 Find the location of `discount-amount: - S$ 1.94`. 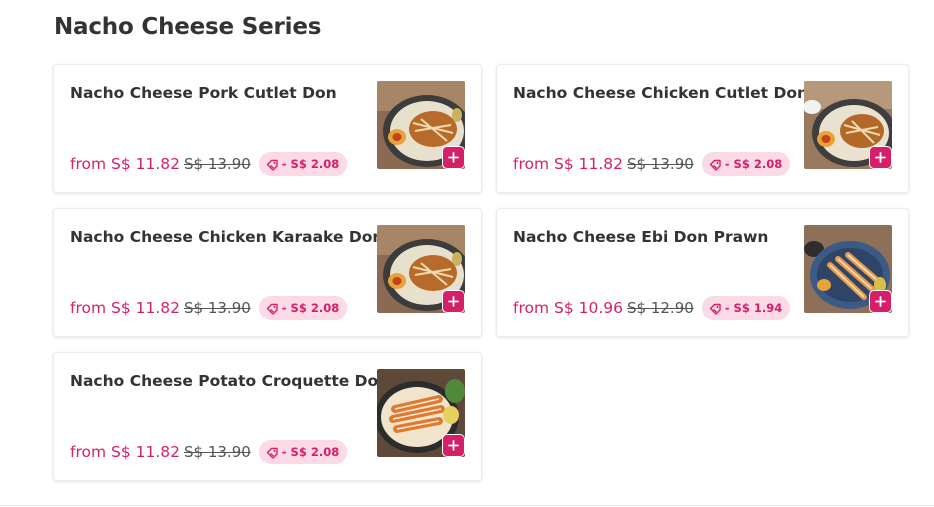

discount-amount: - S$ 1.94 is located at coordinates (753, 308).